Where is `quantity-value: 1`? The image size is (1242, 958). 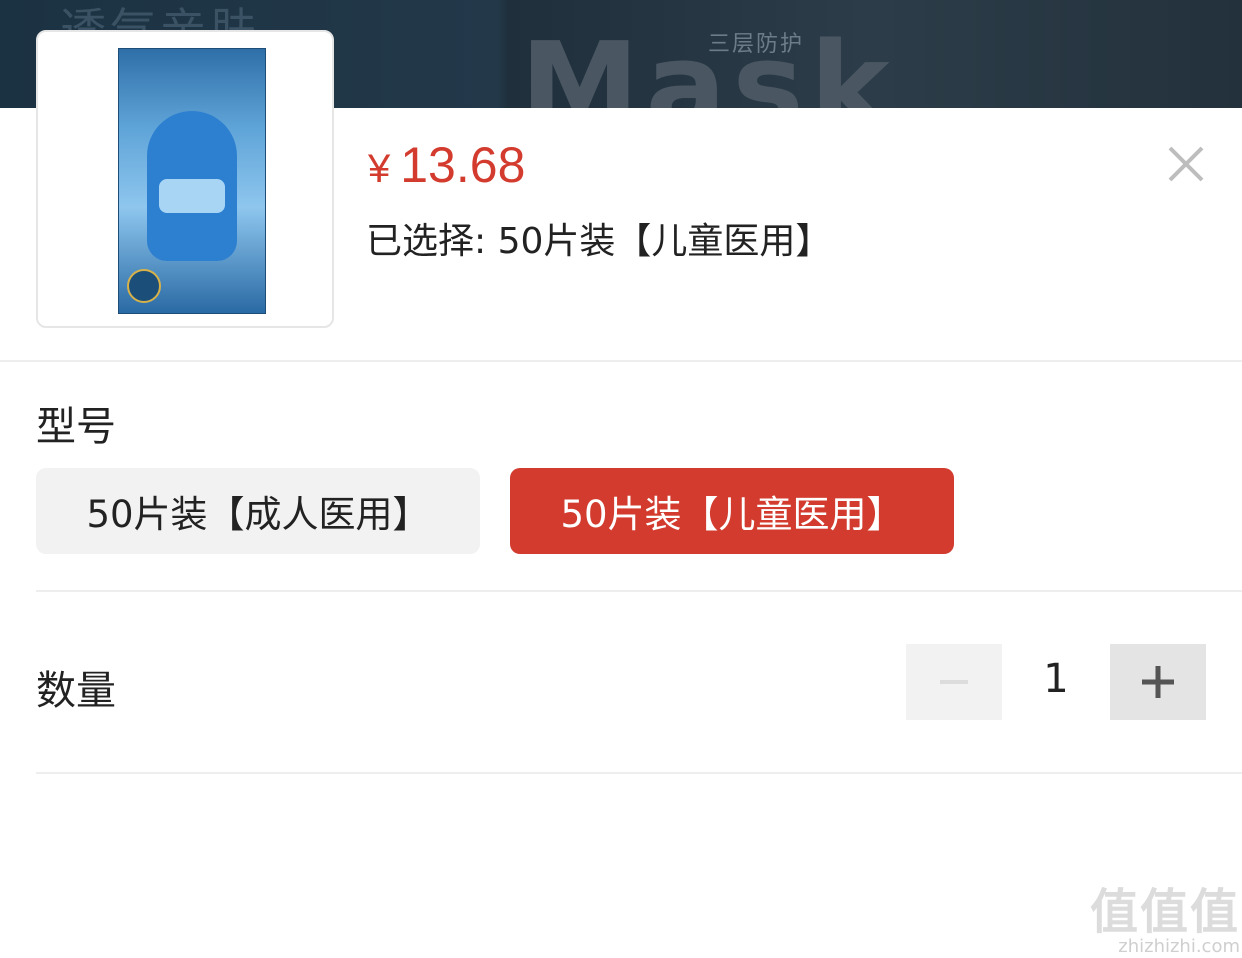 quantity-value: 1 is located at coordinates (1056, 679).